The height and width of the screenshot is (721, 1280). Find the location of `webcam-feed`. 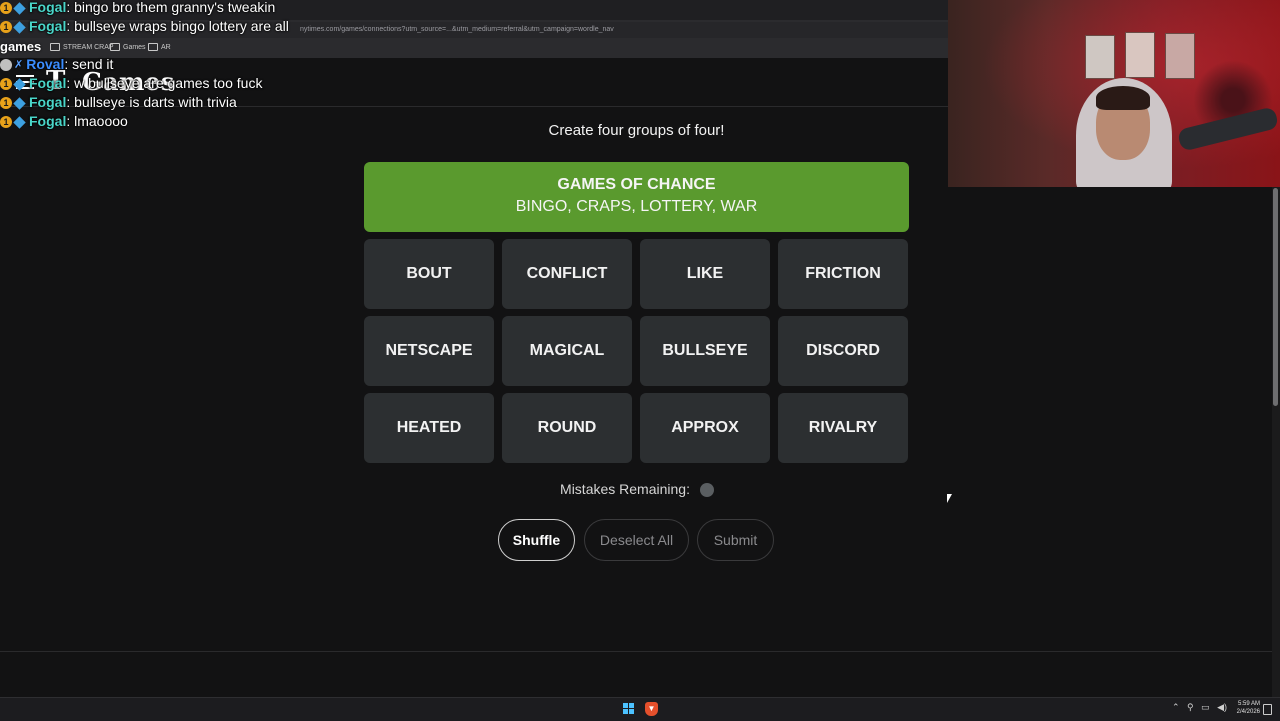

webcam-feed is located at coordinates (1114, 93).